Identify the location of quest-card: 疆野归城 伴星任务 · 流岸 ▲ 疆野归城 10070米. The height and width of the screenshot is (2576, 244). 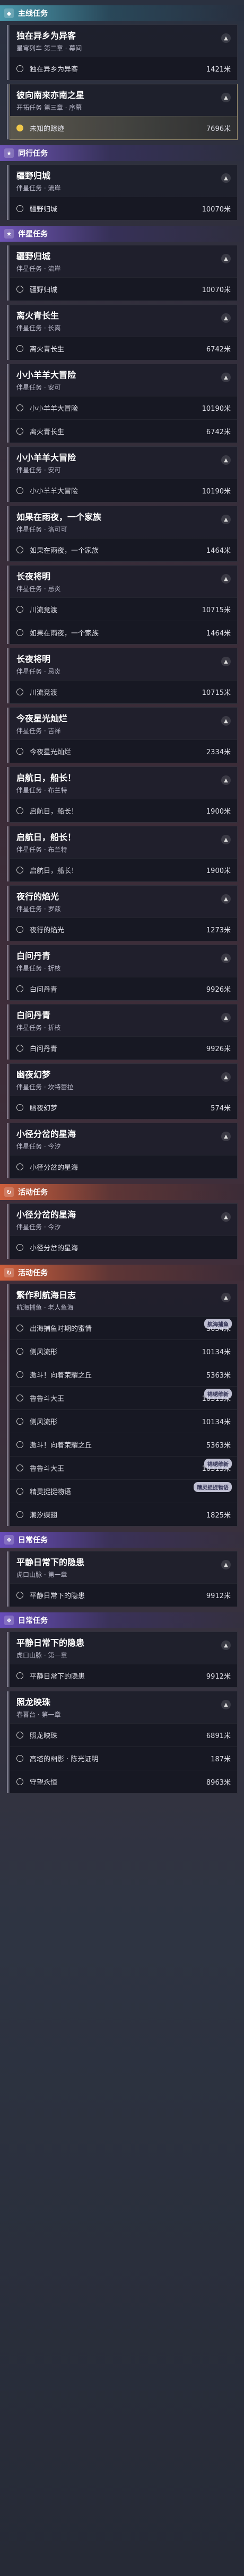
(123, 273).